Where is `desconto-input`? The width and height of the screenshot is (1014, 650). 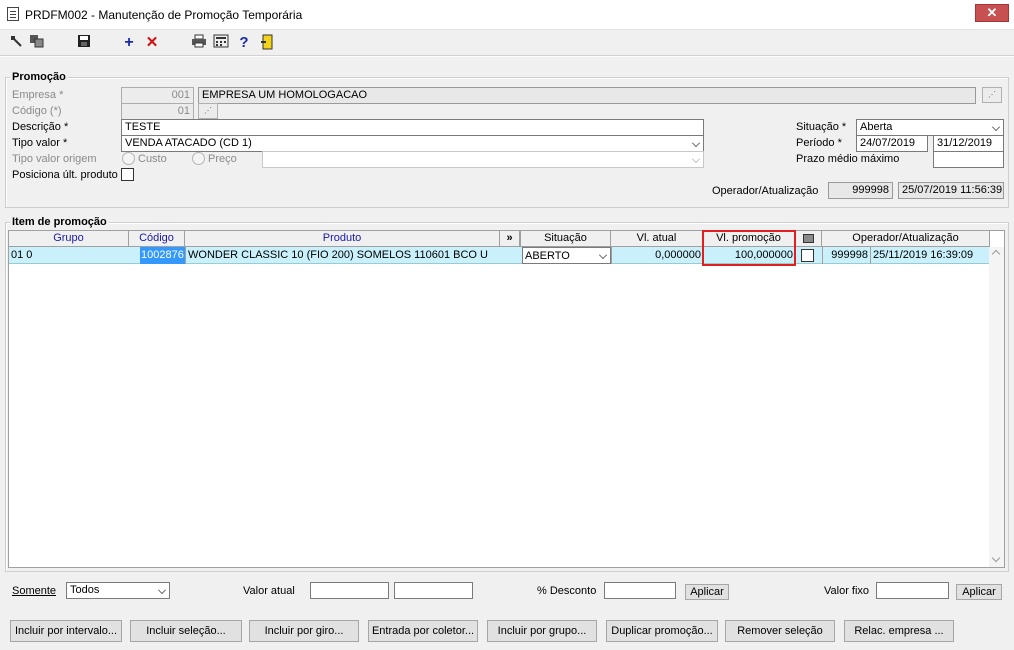
desconto-input is located at coordinates (640, 590).